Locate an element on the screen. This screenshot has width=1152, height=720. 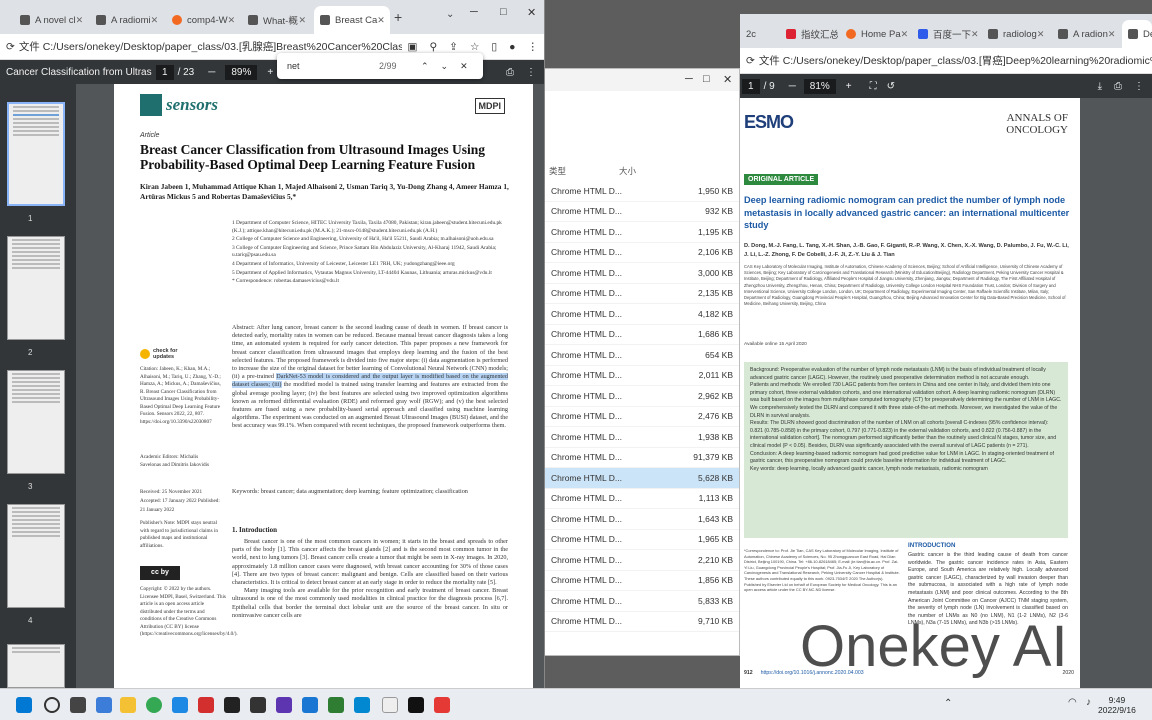
menu-icon: ⋮ is located at coordinates (533, 47).